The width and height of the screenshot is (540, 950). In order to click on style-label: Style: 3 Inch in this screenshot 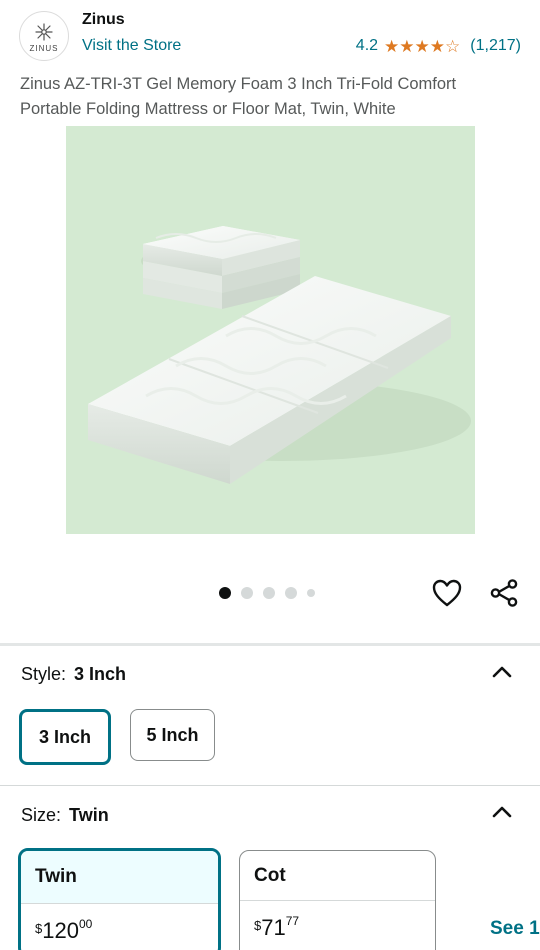, I will do `click(73, 674)`.